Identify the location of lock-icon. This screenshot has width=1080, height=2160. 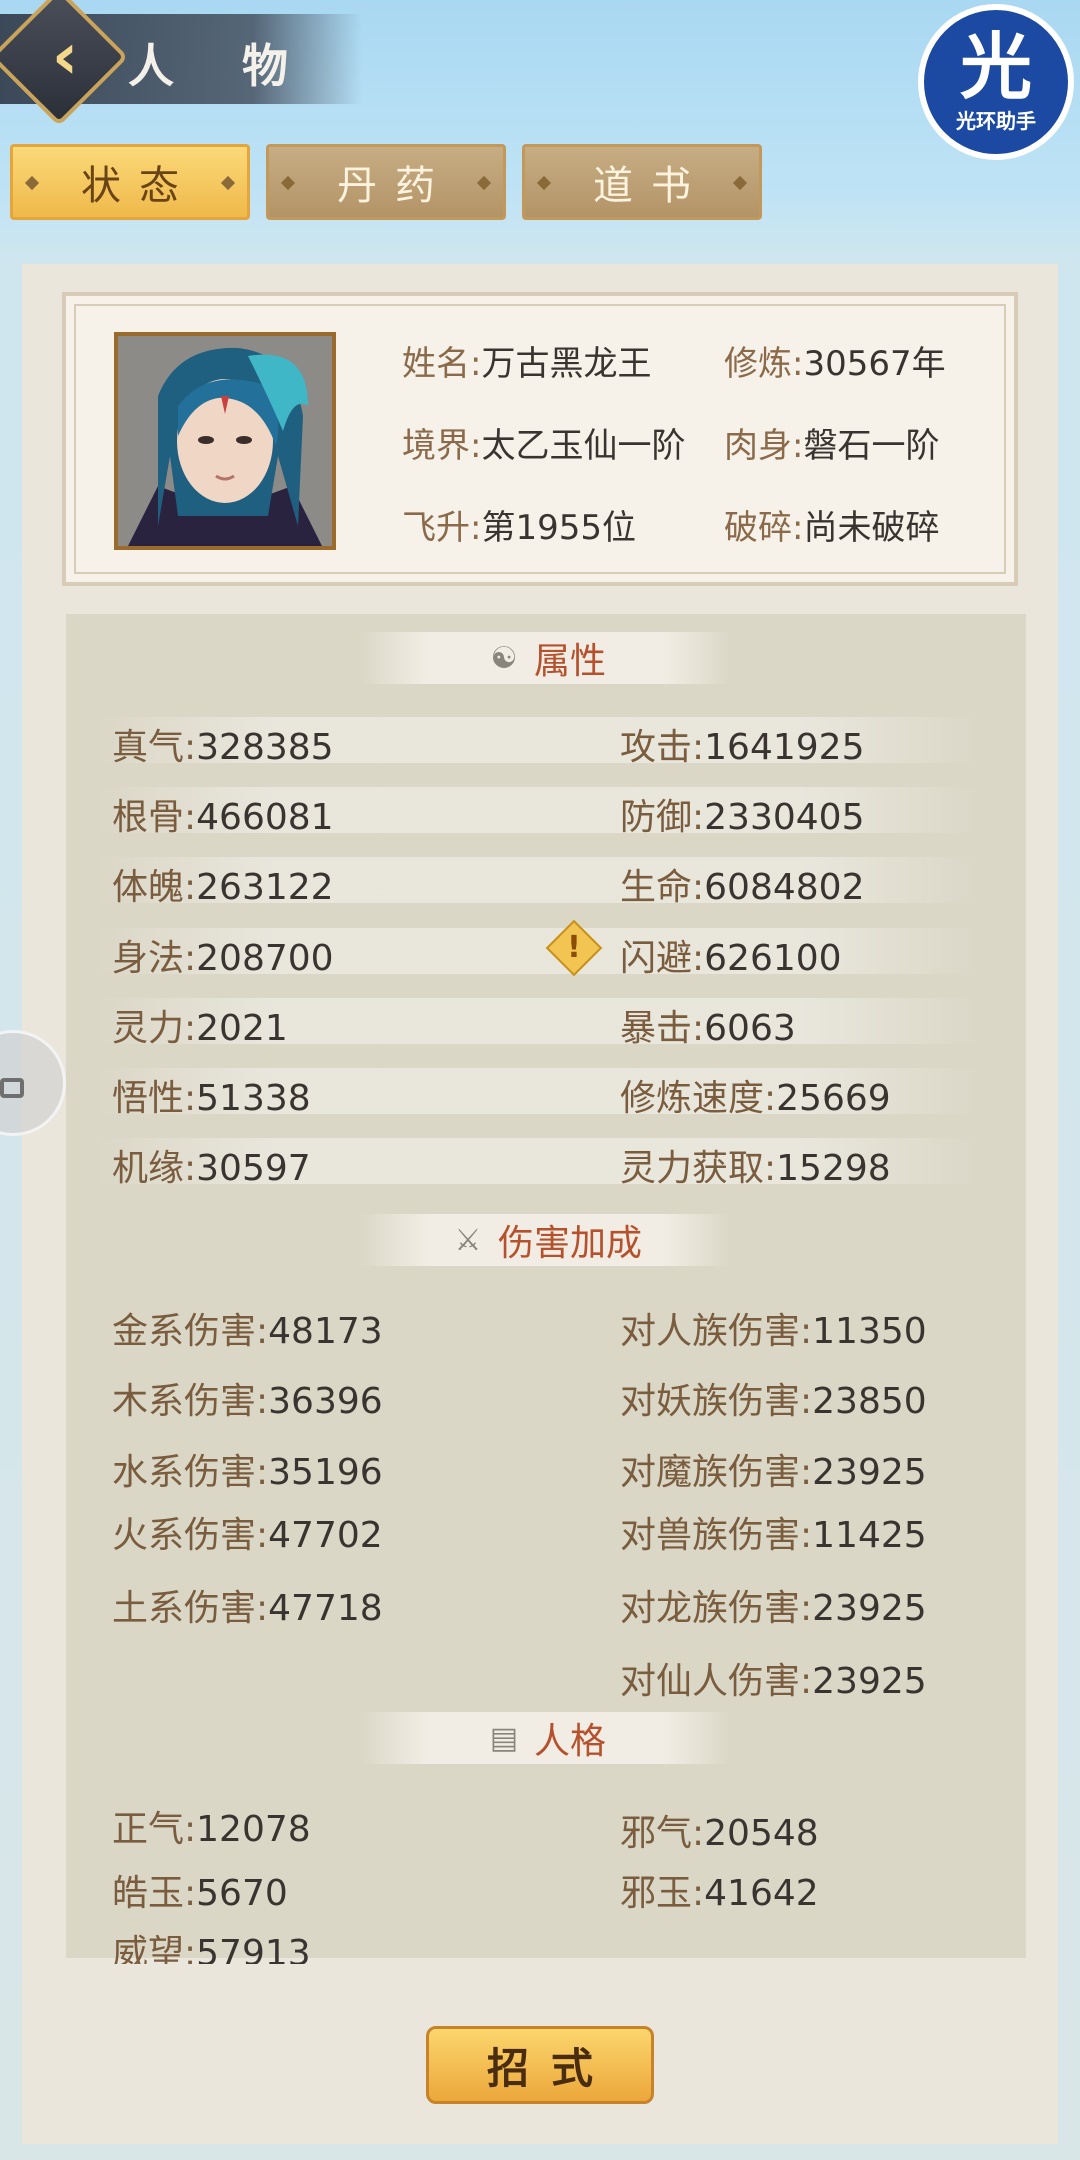
(12, 1088).